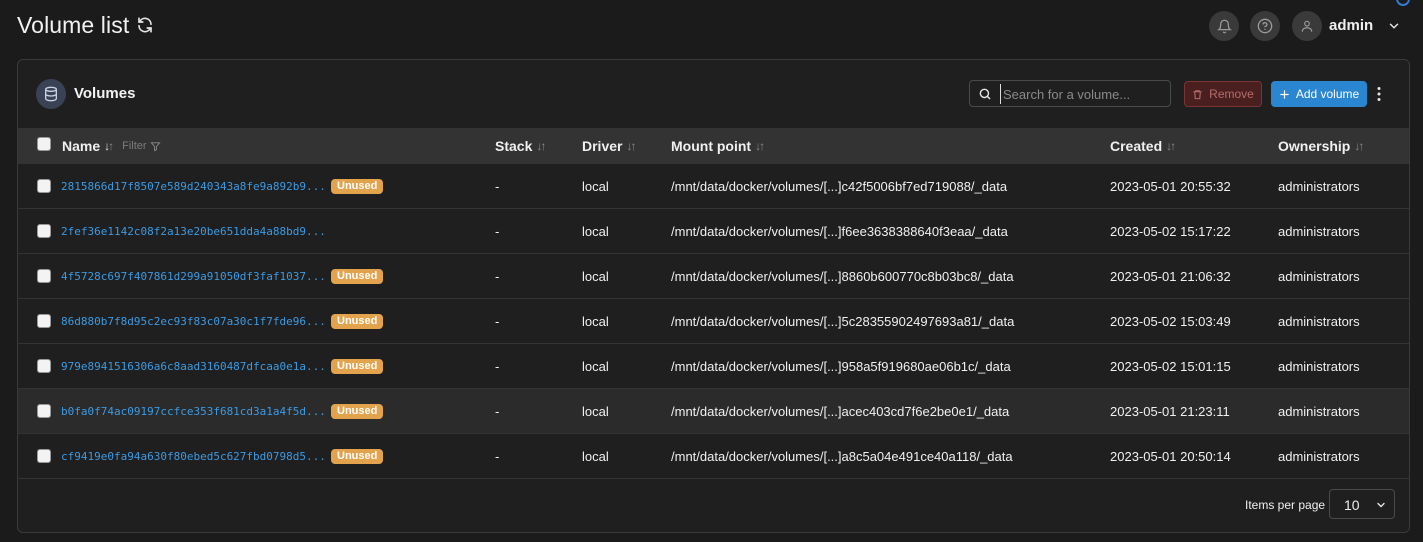 Image resolution: width=1423 pixels, height=542 pixels. I want to click on filter-button: Filter, so click(141, 146).